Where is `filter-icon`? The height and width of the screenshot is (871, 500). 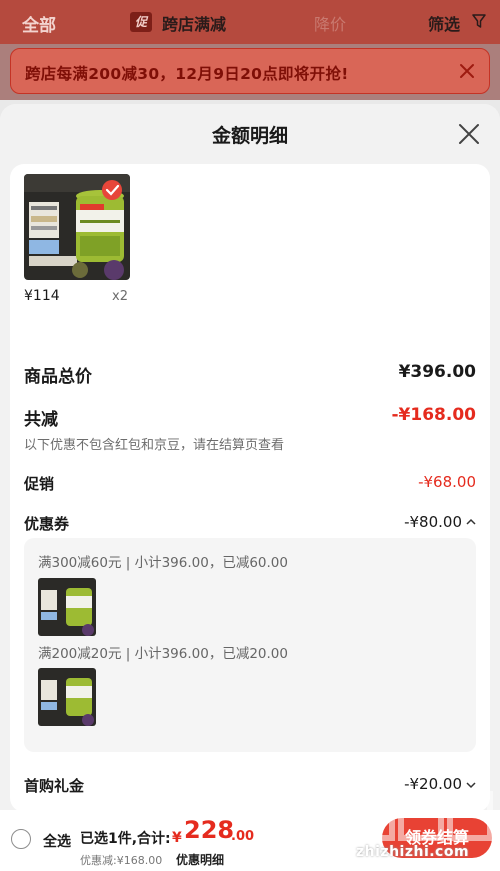
filter-icon is located at coordinates (479, 21).